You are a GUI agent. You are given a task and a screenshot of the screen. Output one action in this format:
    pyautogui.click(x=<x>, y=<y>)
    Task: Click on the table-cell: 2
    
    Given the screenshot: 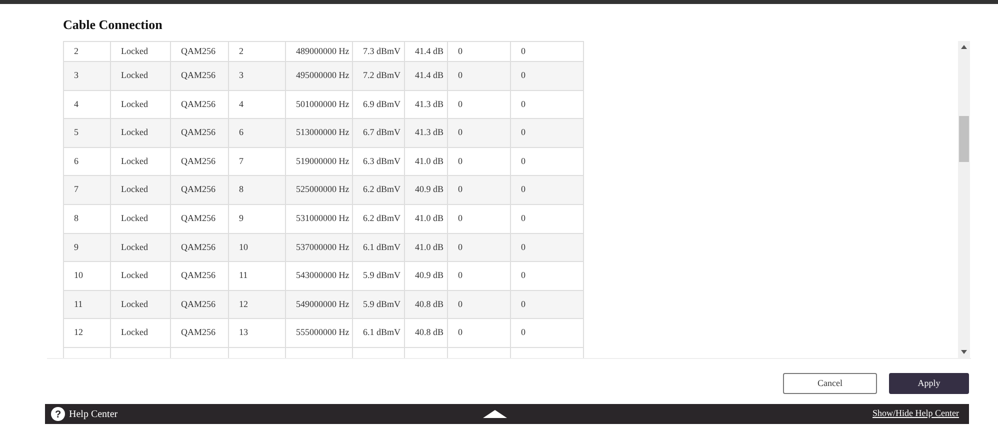 What is the action you would take?
    pyautogui.click(x=87, y=52)
    